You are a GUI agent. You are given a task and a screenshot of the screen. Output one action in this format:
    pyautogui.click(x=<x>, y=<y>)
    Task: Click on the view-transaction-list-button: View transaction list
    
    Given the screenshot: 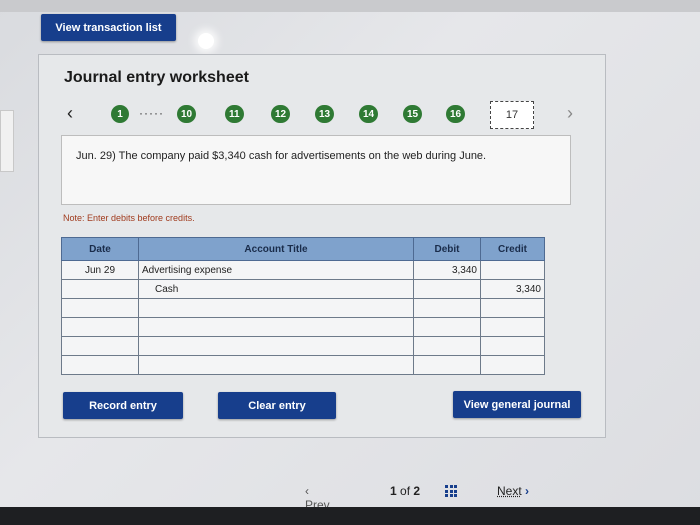 What is the action you would take?
    pyautogui.click(x=108, y=27)
    